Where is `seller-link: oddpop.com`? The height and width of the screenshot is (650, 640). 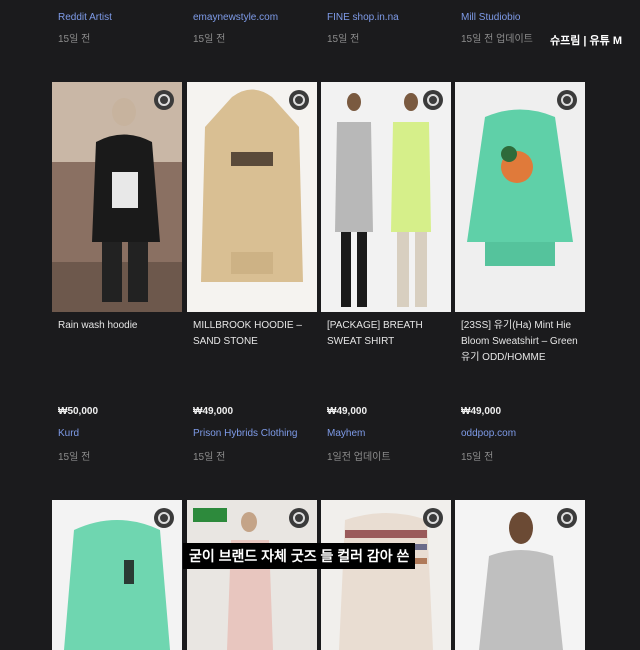
seller-link: oddpop.com is located at coordinates (488, 433).